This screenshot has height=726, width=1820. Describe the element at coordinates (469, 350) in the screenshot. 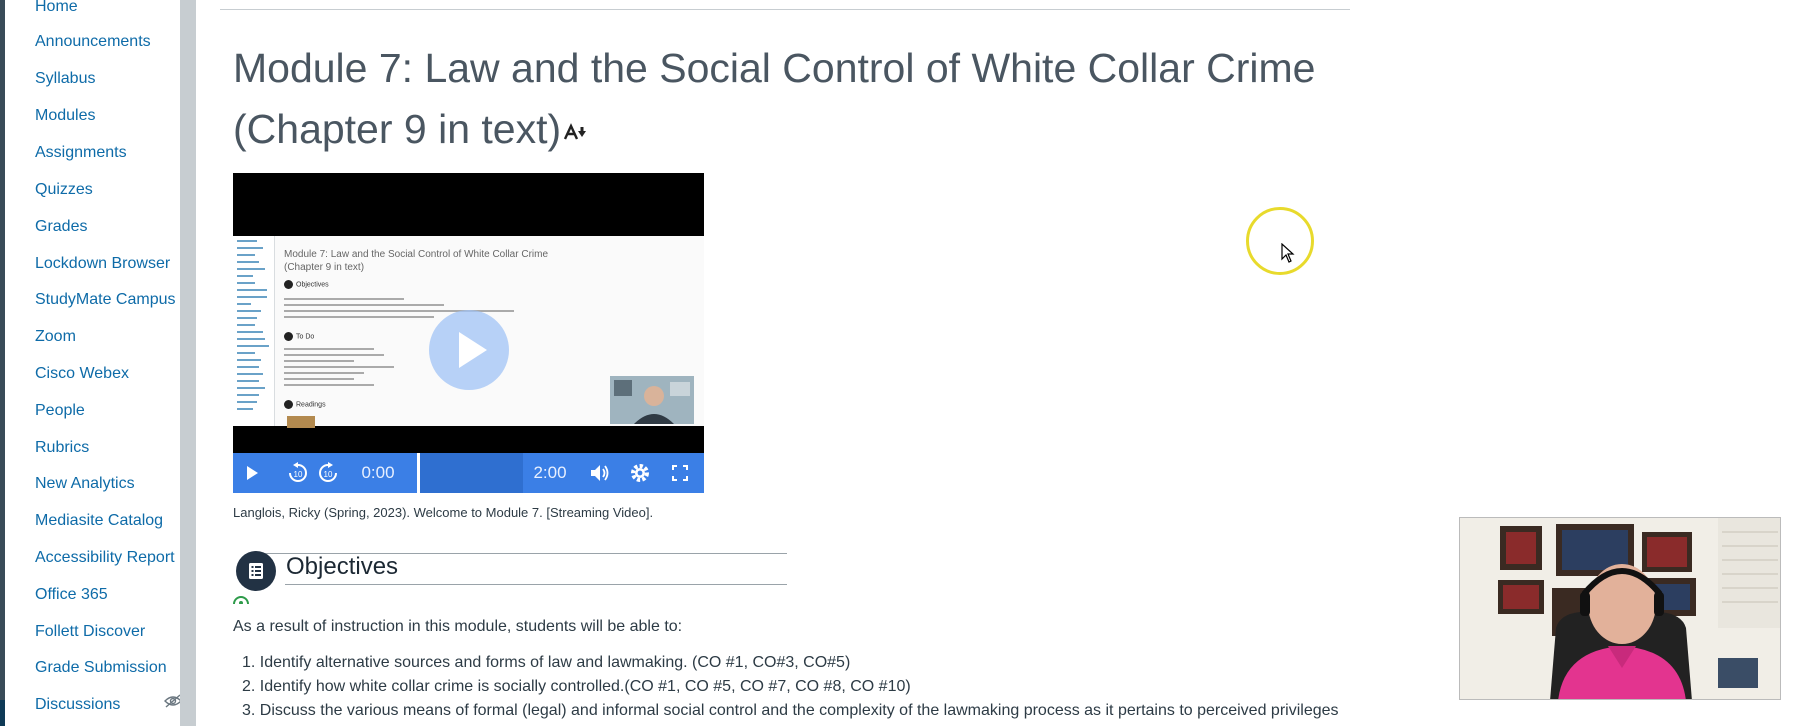

I see `play-overlay-icon` at that location.